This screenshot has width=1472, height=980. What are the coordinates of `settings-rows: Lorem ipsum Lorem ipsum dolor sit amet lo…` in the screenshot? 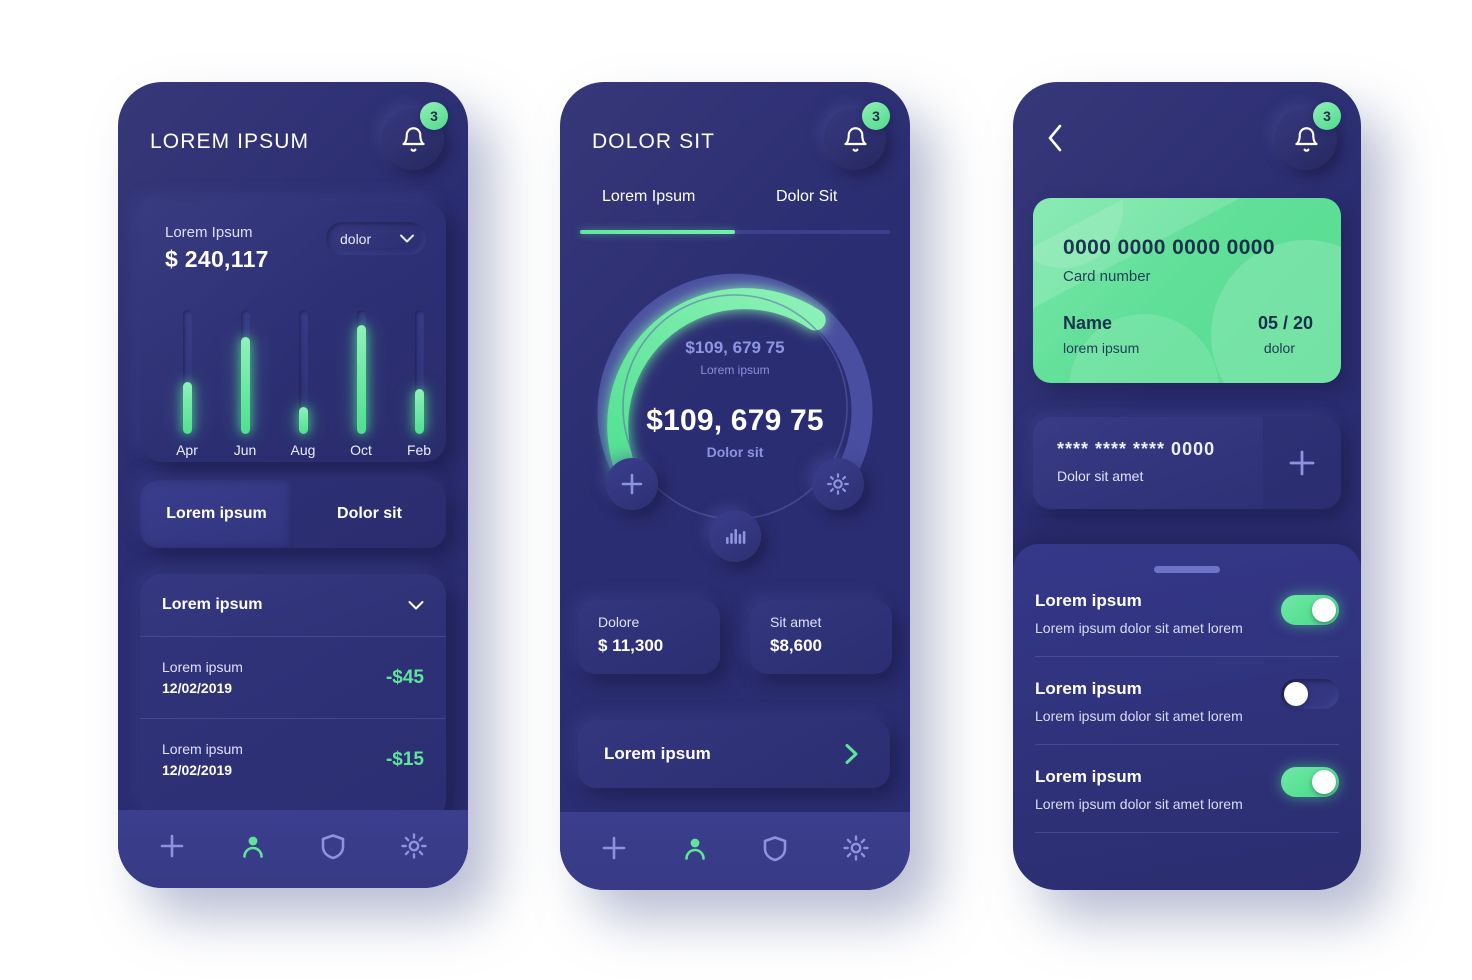 It's located at (1187, 703).